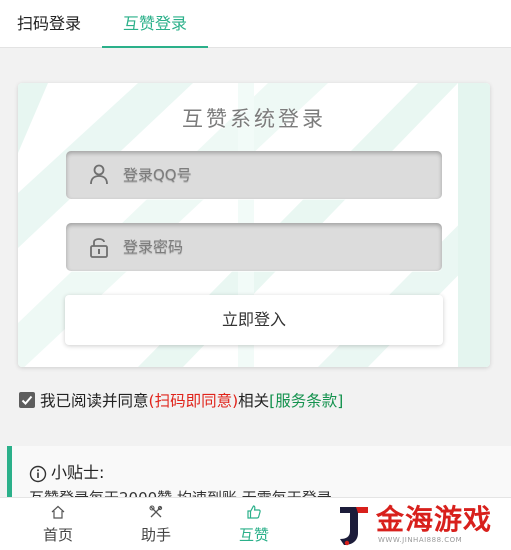 The width and height of the screenshot is (511, 550). What do you see at coordinates (57, 535) in the screenshot?
I see `nav-label-home: 首页` at bounding box center [57, 535].